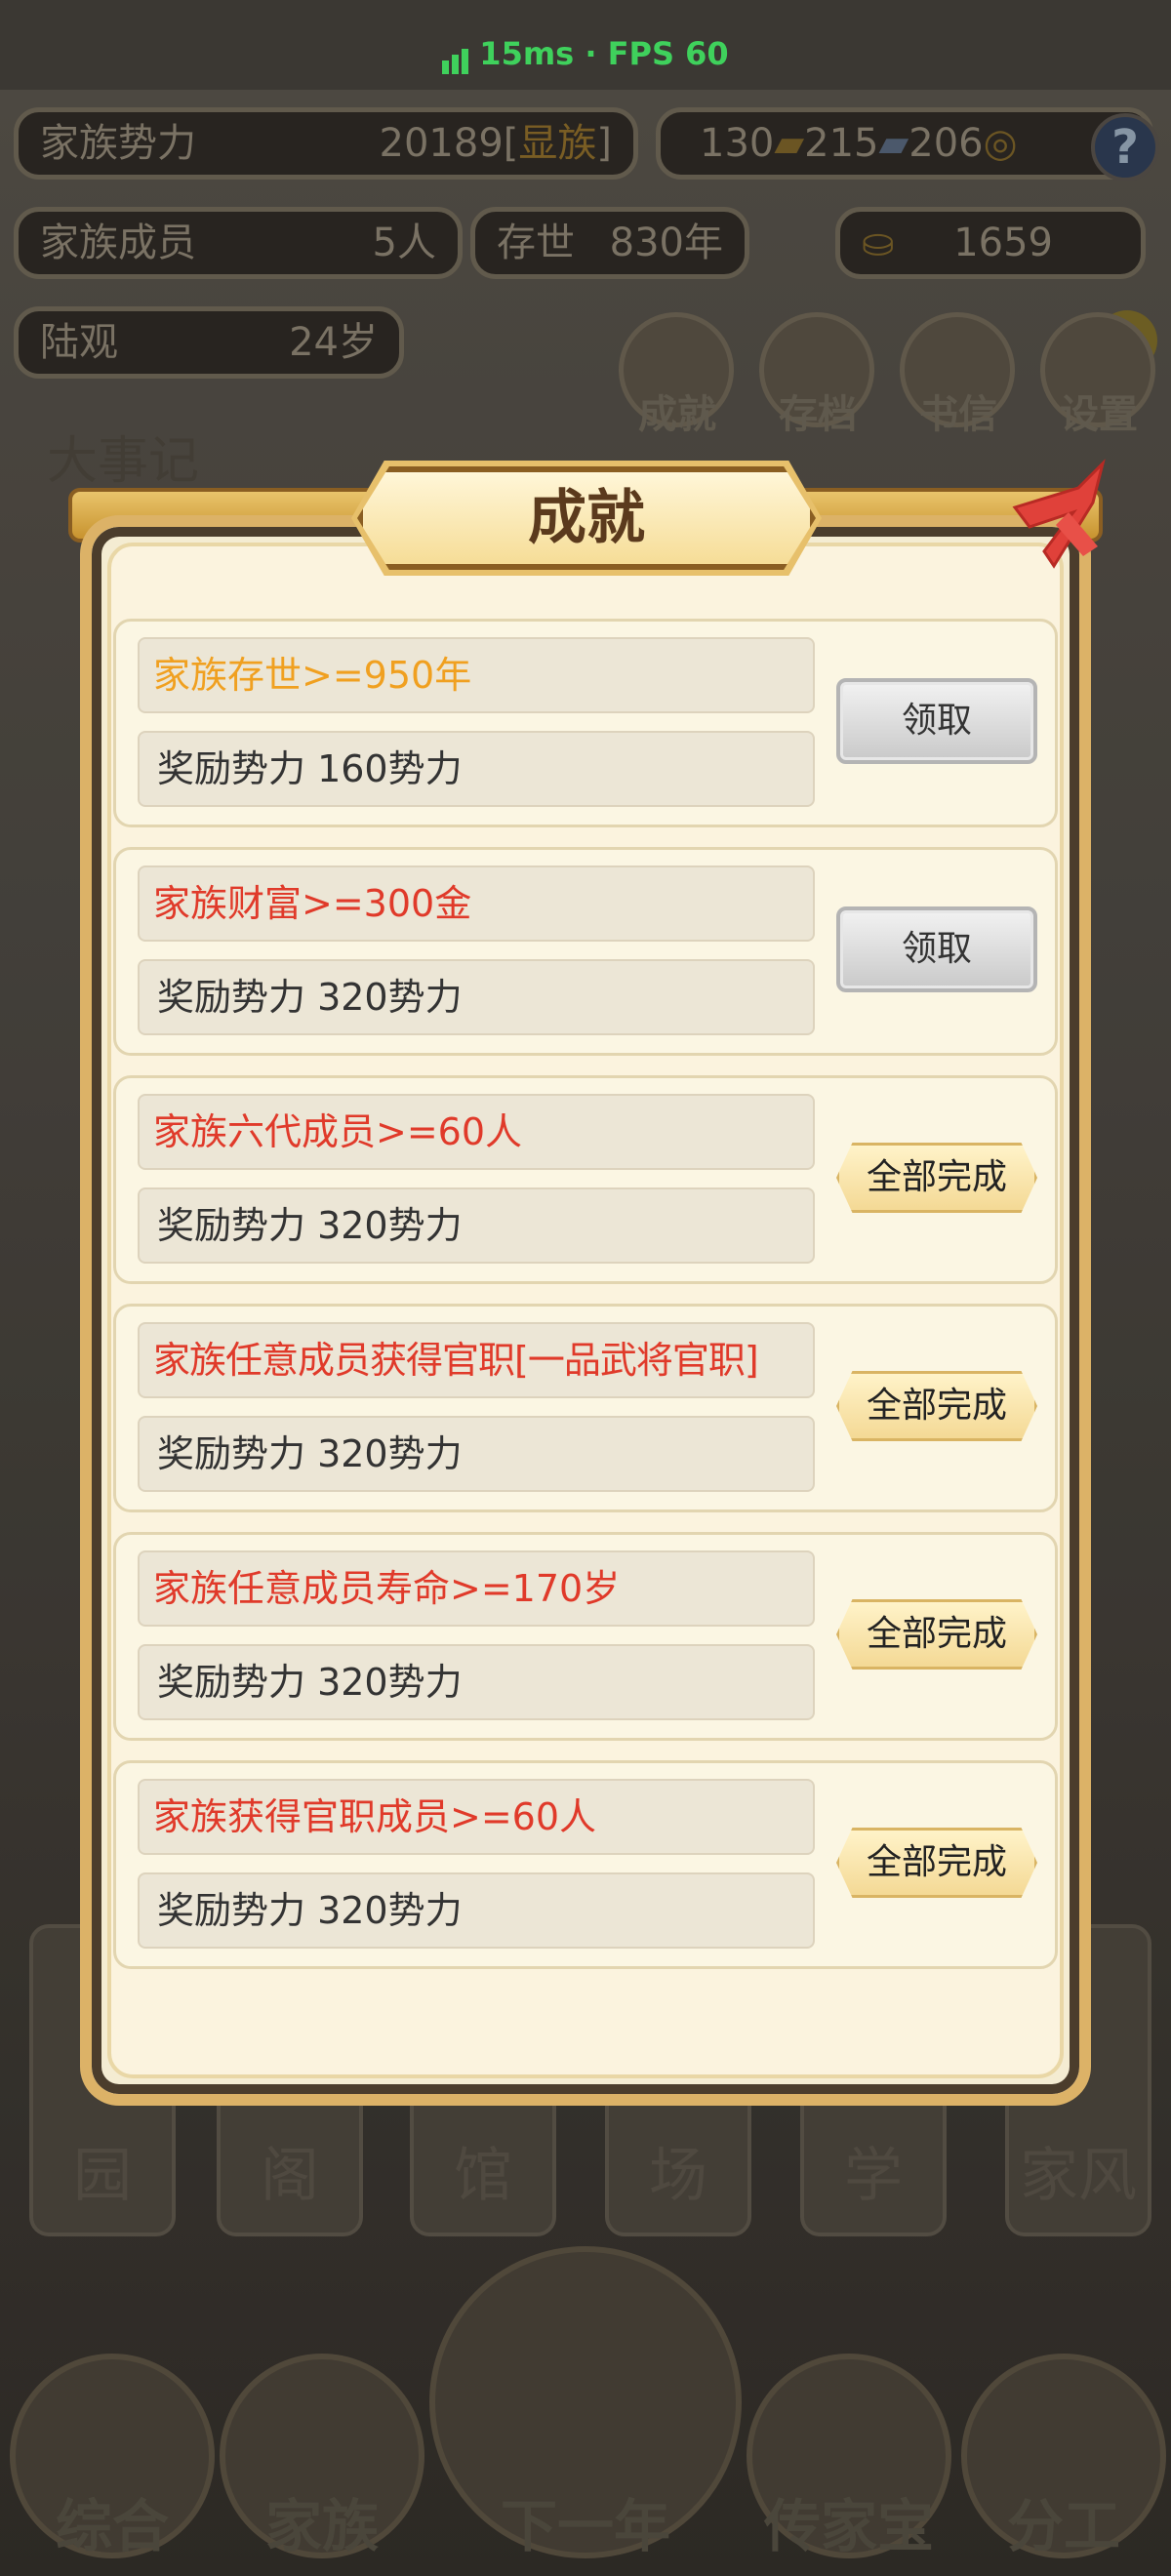  What do you see at coordinates (476, 1132) in the screenshot?
I see `achievement-title: 家族六代成员>=60人` at bounding box center [476, 1132].